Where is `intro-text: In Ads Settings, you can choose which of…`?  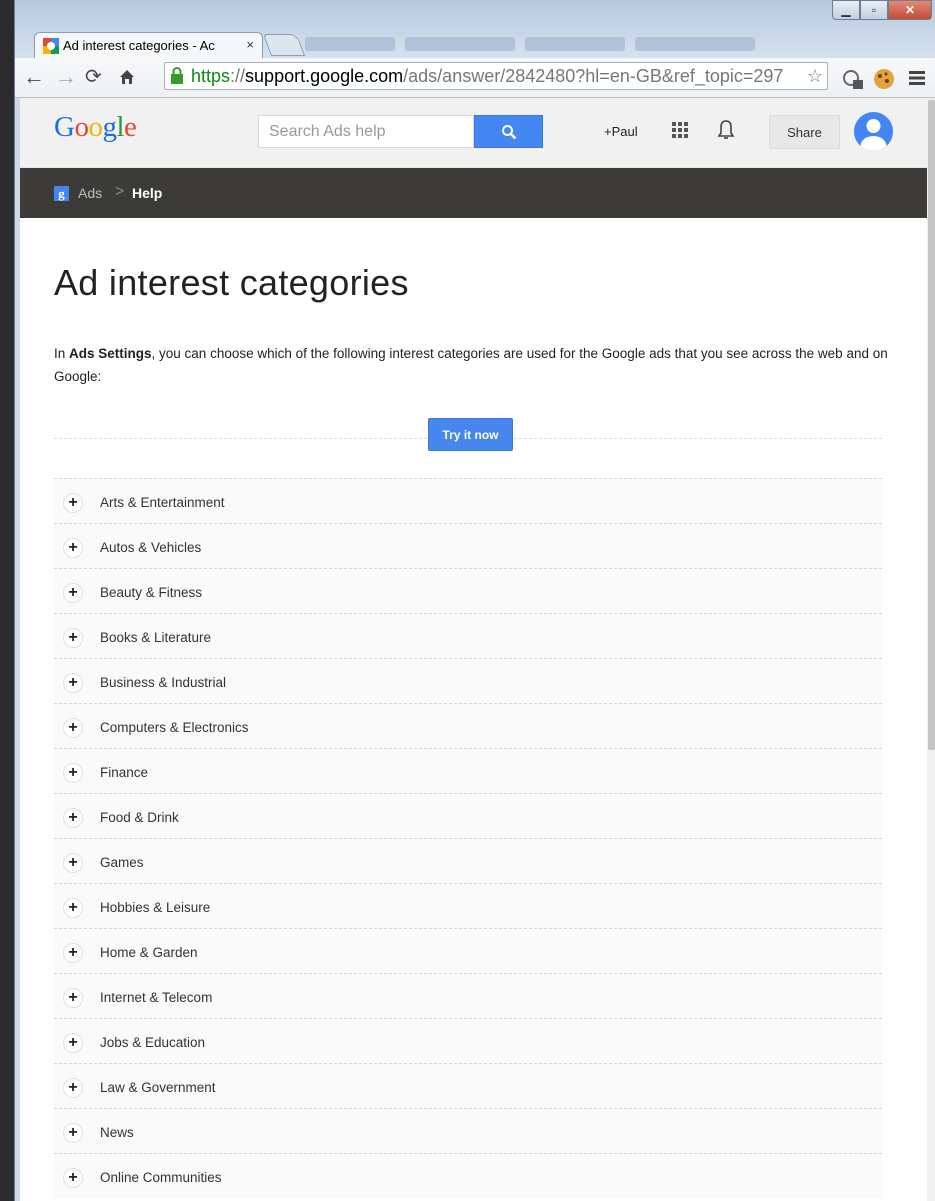 intro-text: In Ads Settings, you can choose which of… is located at coordinates (471, 365).